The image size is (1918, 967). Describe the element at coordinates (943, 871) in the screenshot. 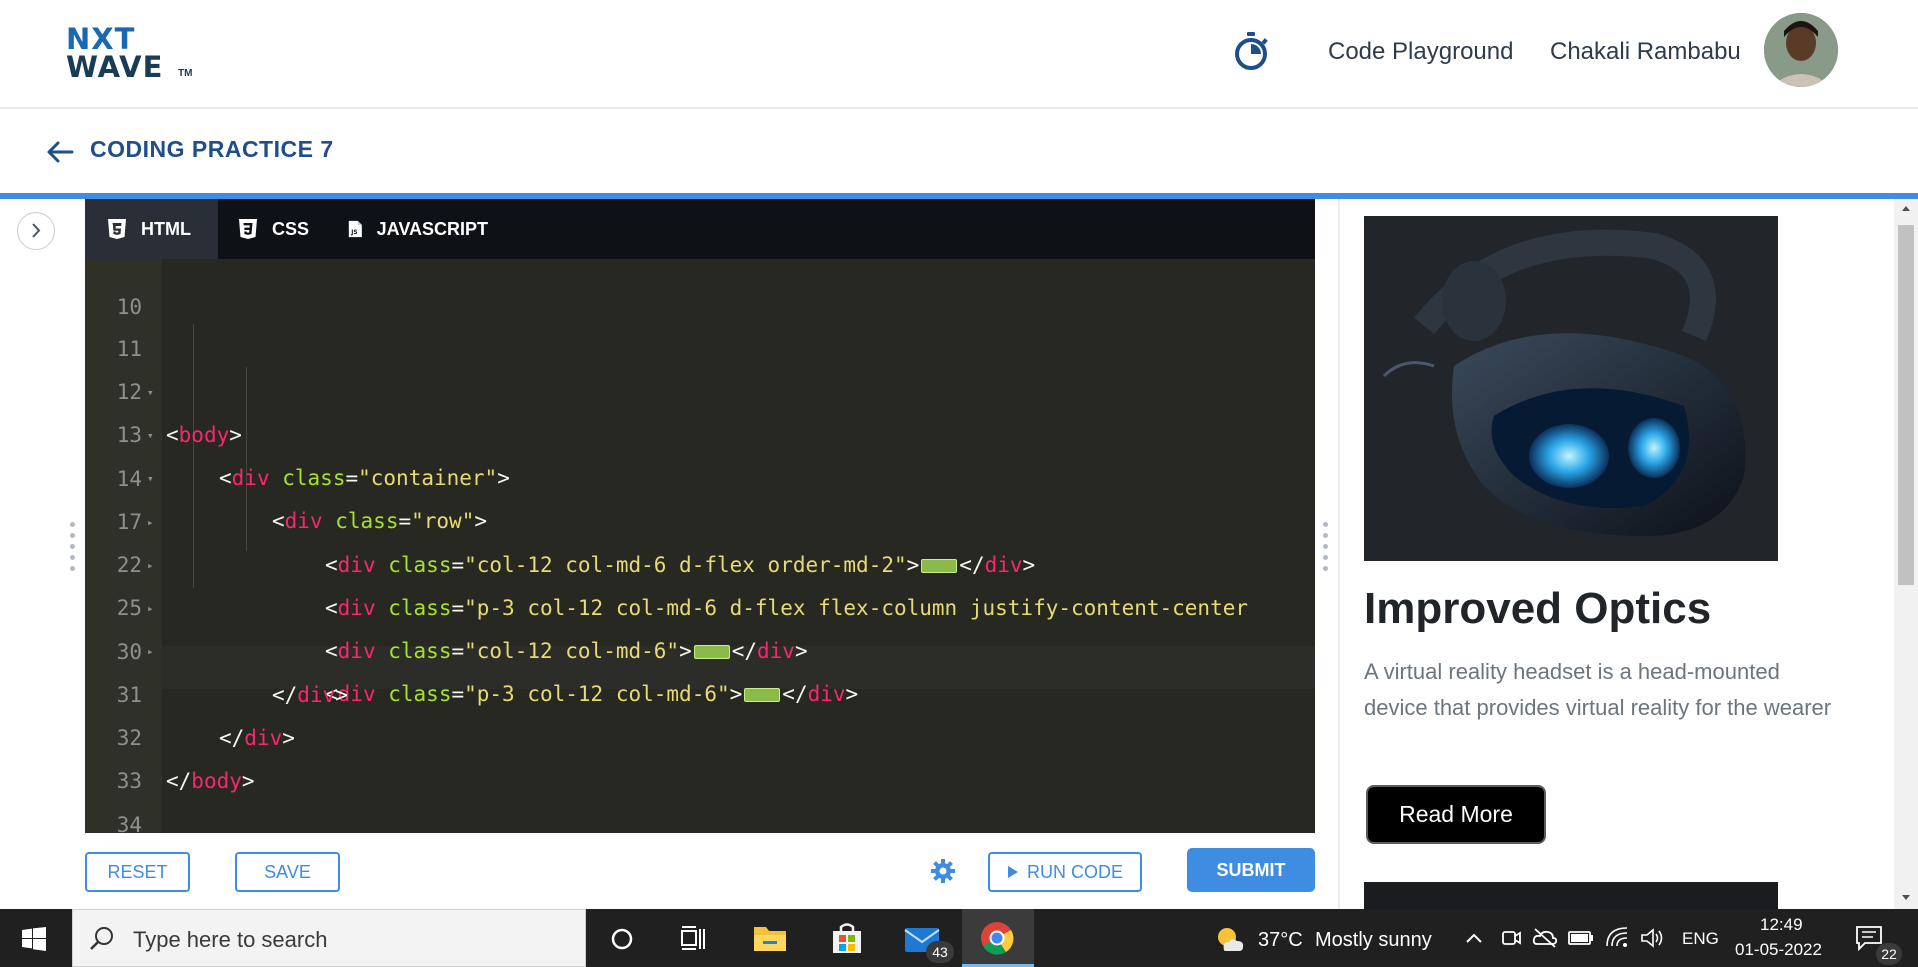

I see `gear-icon` at that location.